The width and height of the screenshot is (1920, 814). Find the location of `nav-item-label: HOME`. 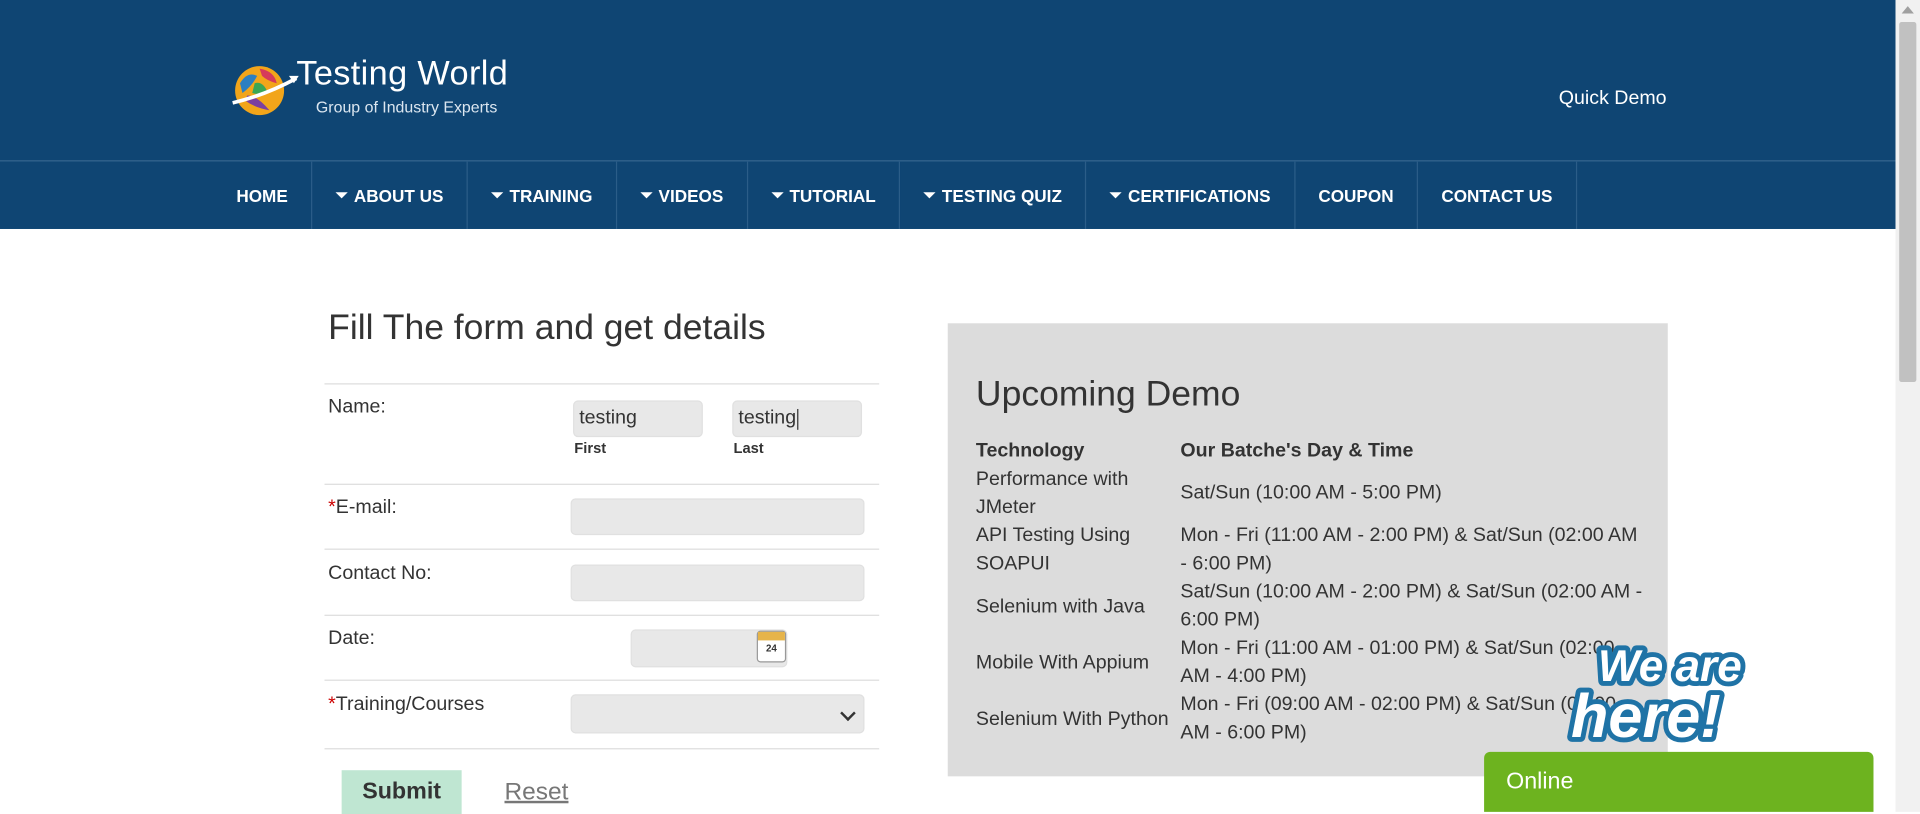

nav-item-label: HOME is located at coordinates (262, 195).